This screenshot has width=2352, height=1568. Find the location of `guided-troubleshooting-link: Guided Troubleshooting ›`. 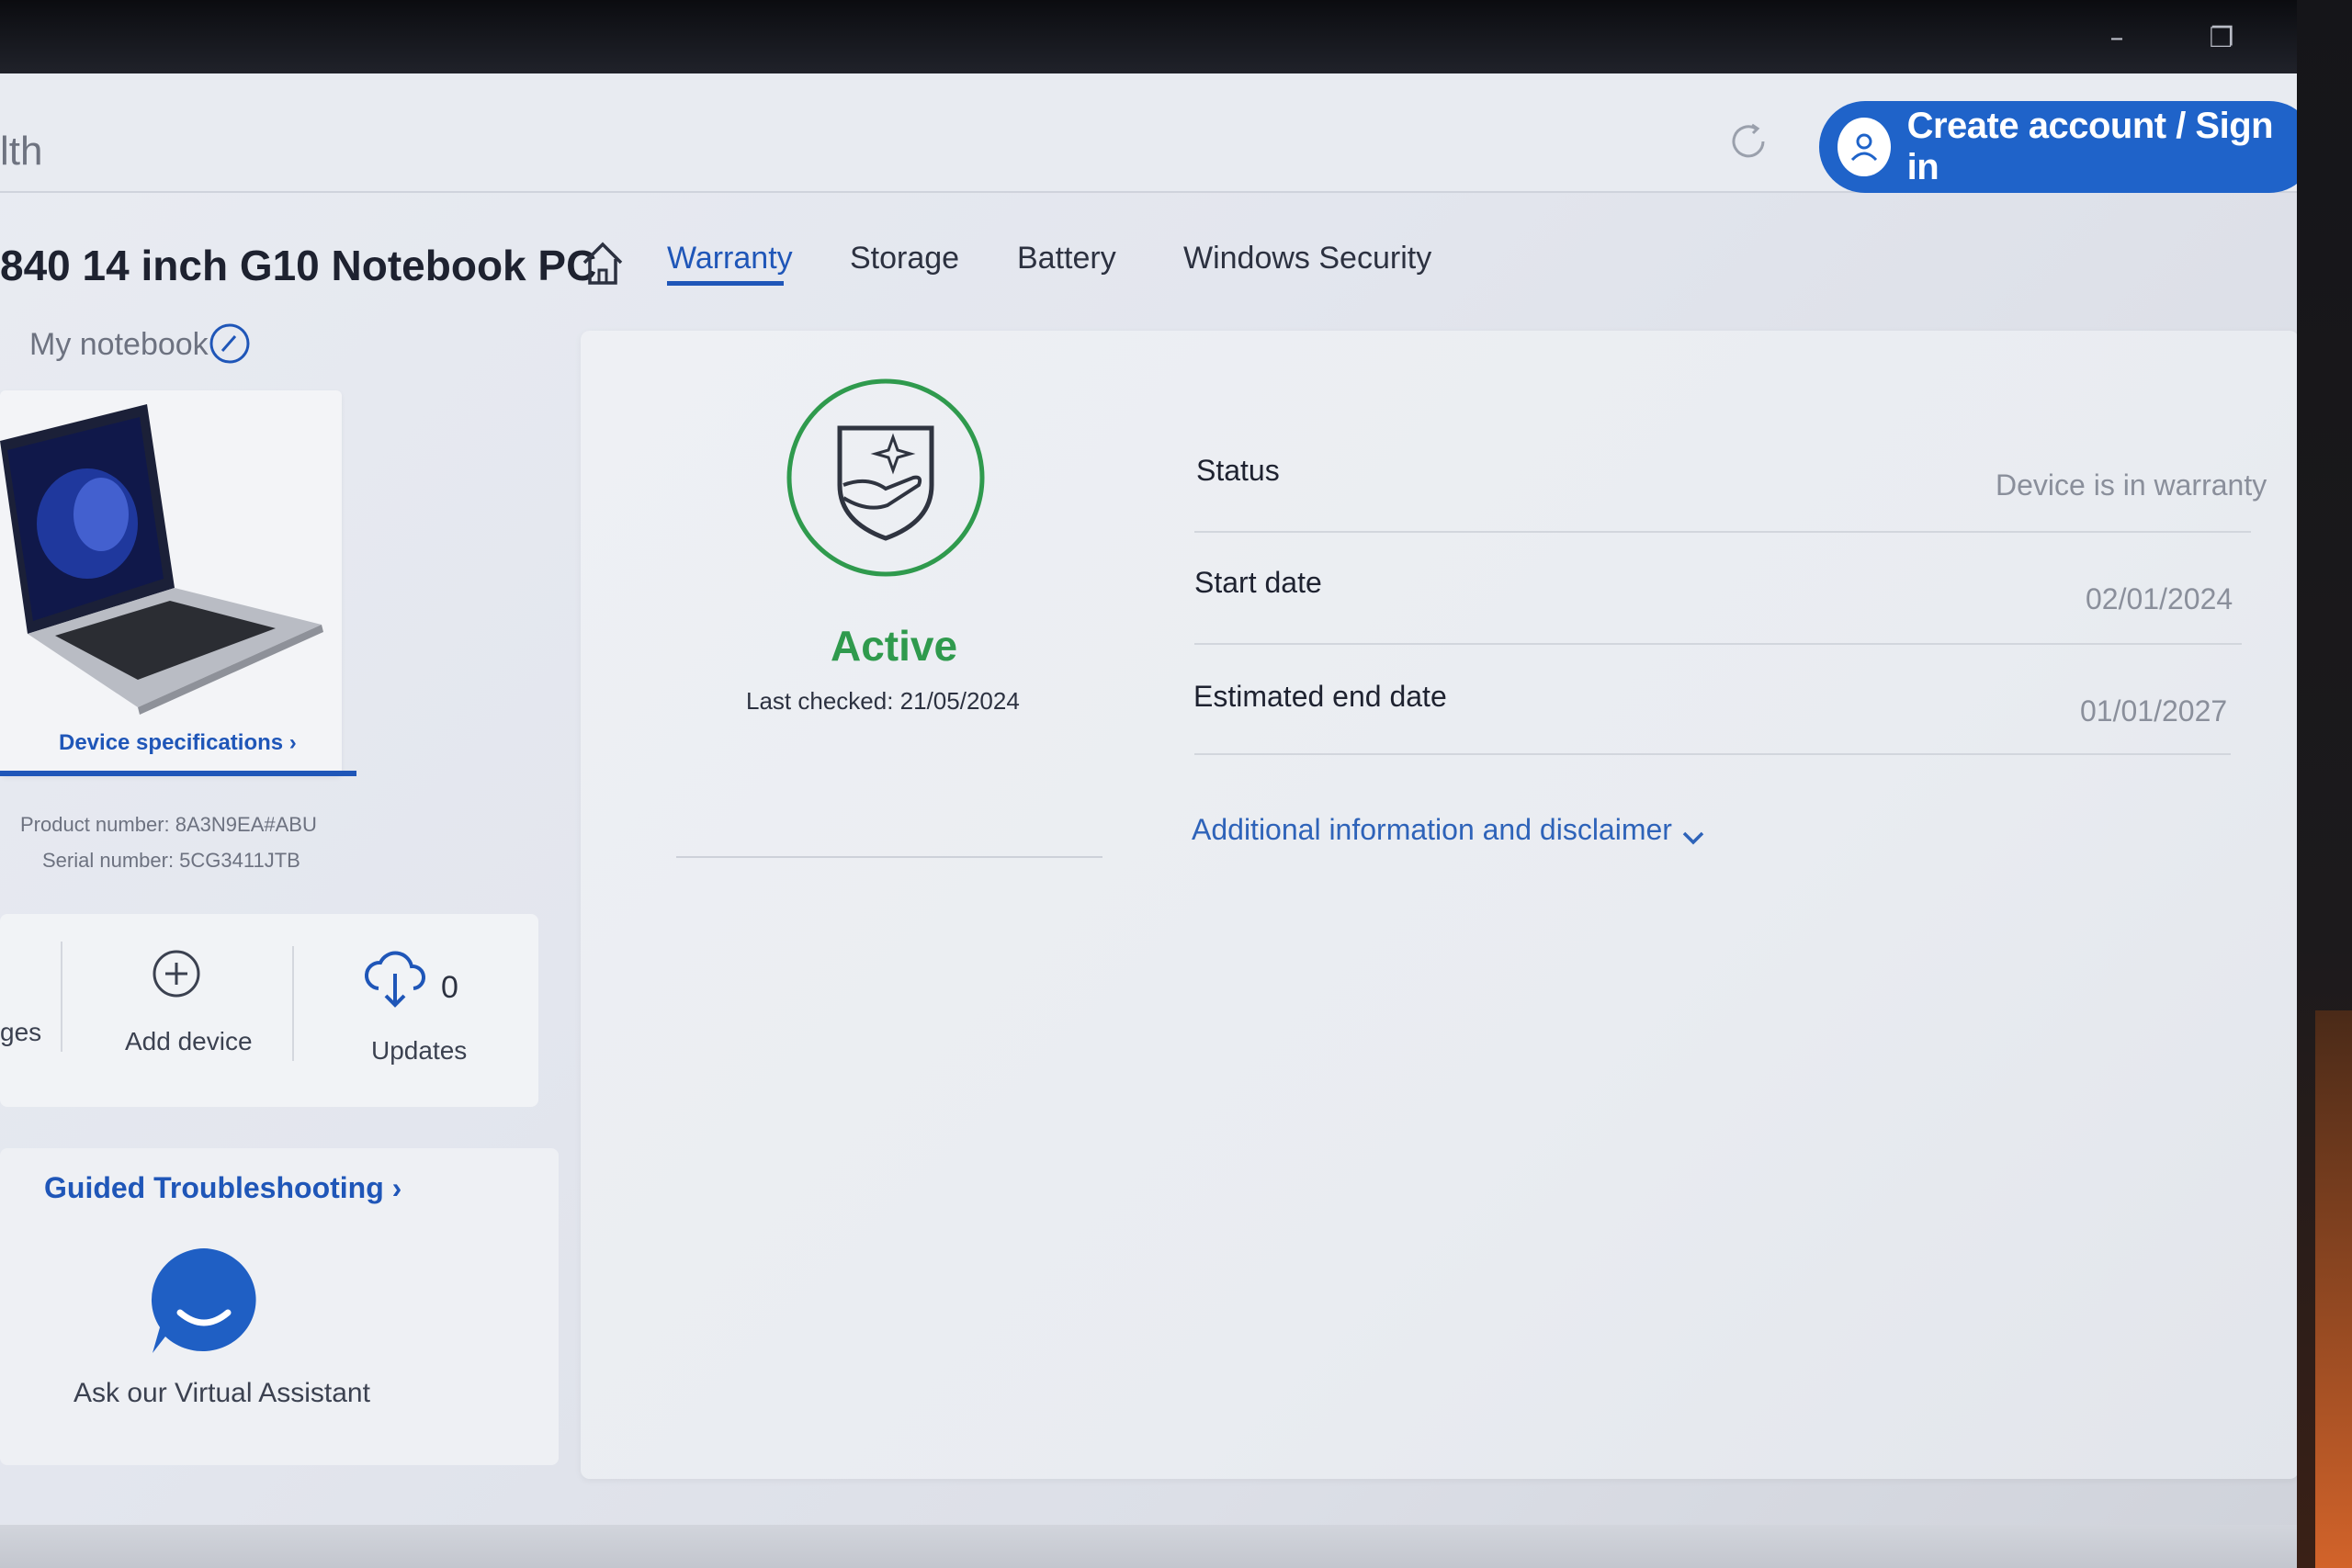

guided-troubleshooting-link: Guided Troubleshooting › is located at coordinates (222, 1188).